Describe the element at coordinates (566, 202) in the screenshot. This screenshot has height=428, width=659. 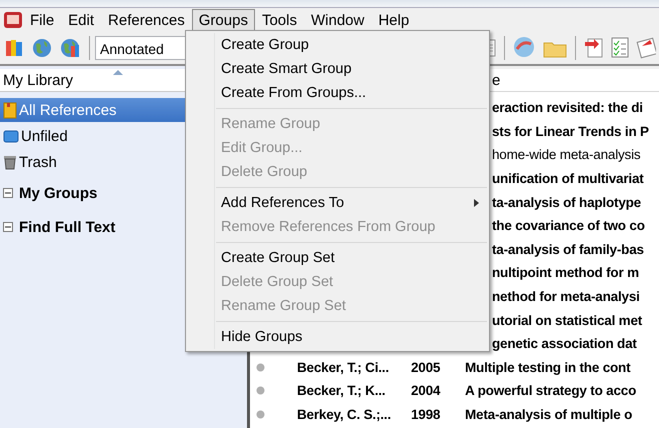
I see `title-cell: ta-analysis of haplotype` at that location.